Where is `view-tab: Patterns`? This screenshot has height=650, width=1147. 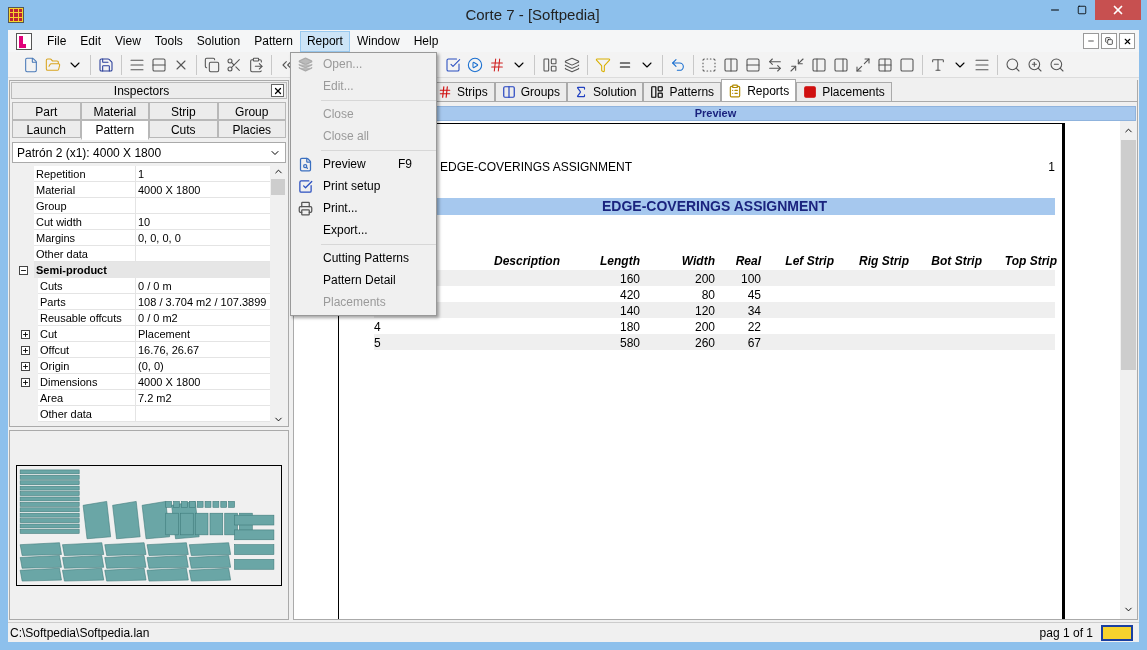 view-tab: Patterns is located at coordinates (682, 91).